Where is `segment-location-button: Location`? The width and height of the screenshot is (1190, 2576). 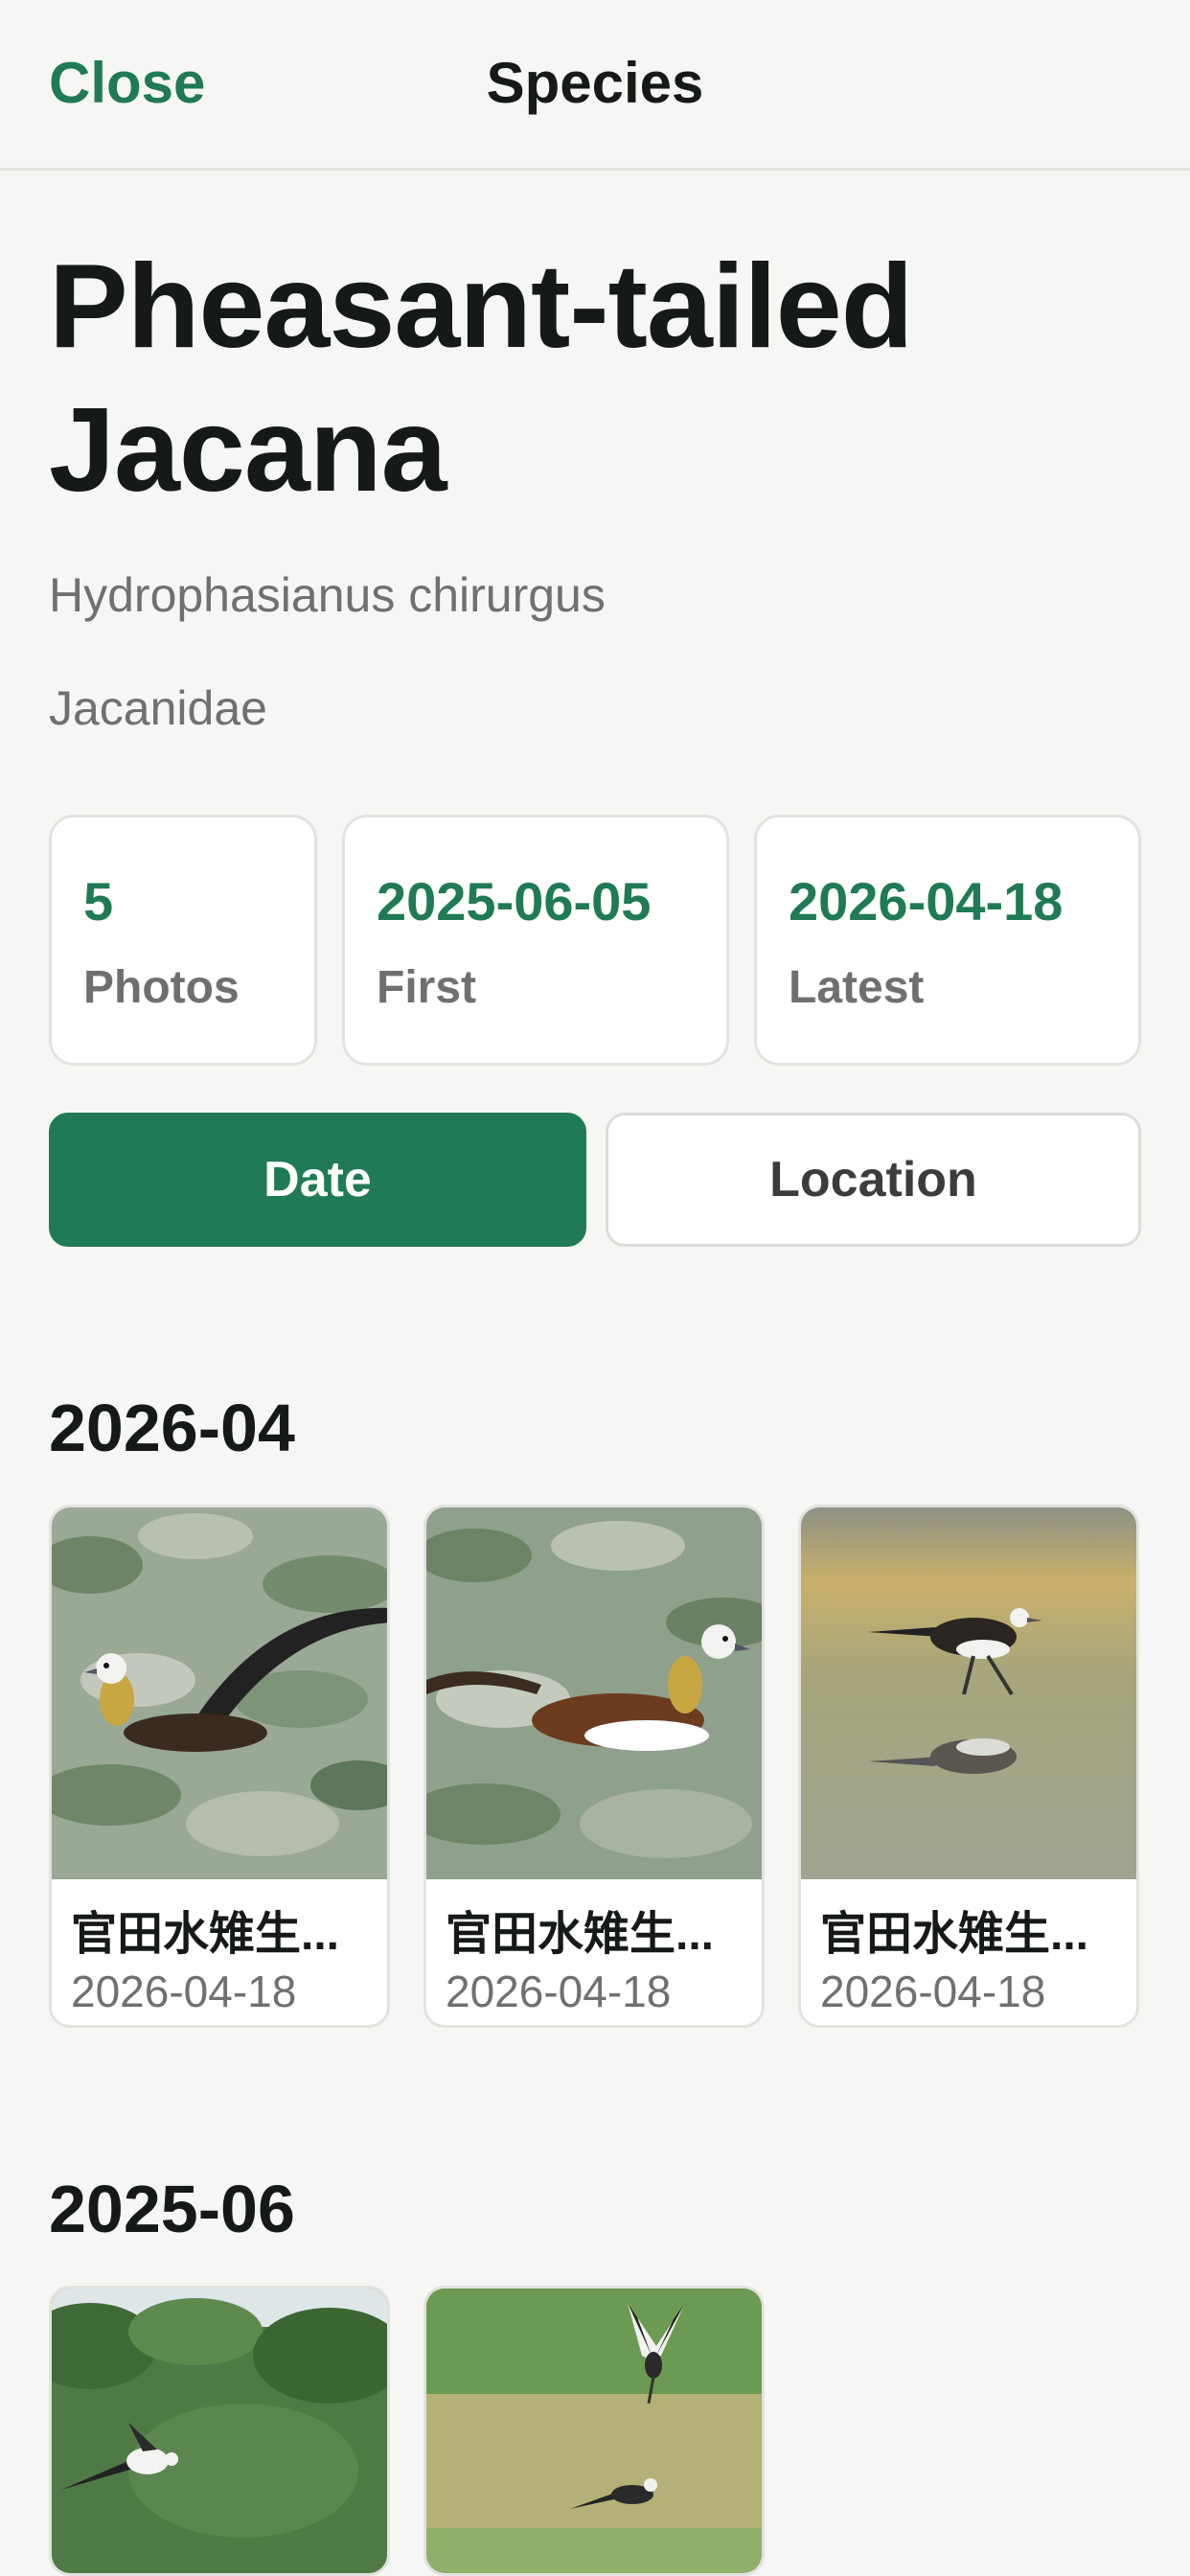 segment-location-button: Location is located at coordinates (873, 1180).